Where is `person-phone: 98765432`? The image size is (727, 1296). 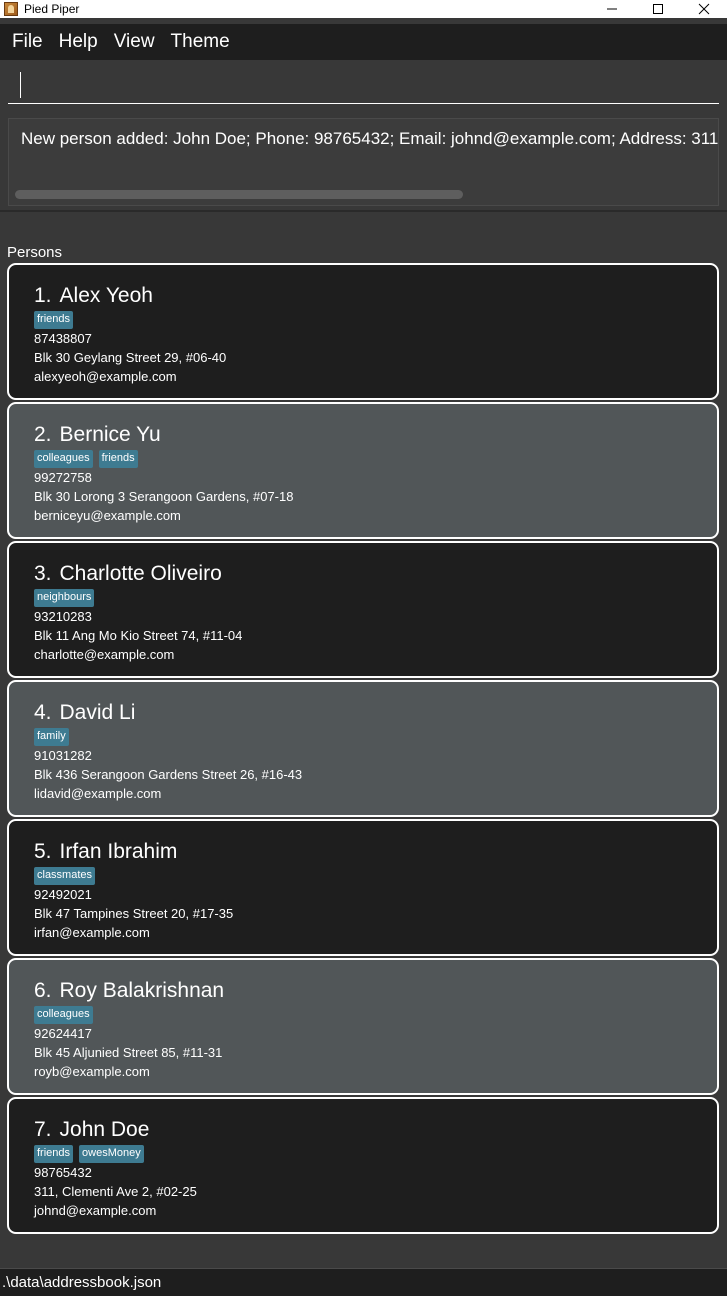 person-phone: 98765432 is located at coordinates (63, 1172).